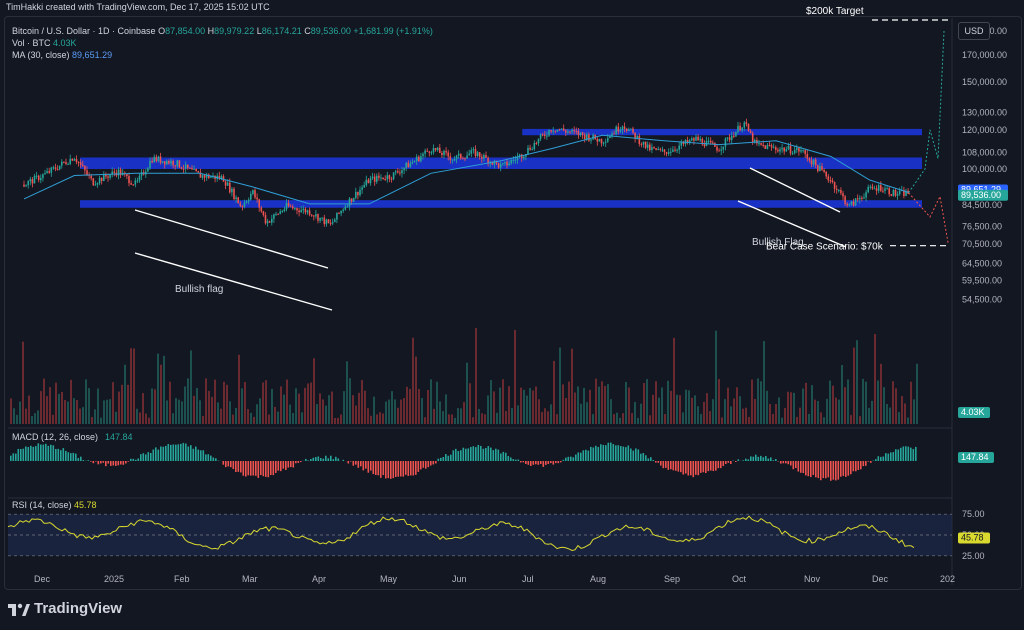 The height and width of the screenshot is (630, 1024). What do you see at coordinates (947, 579) in the screenshot?
I see `x-tick-label: 202` at bounding box center [947, 579].